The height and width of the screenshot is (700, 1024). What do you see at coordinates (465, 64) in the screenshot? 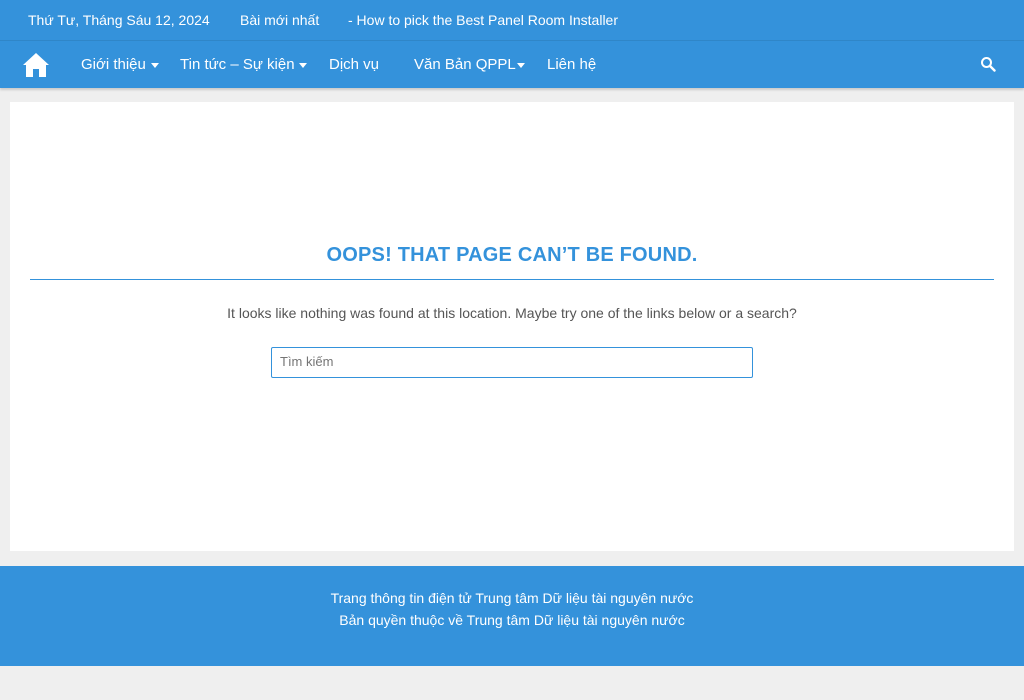
I see `nav-item-label: Văn Bản QPPL` at bounding box center [465, 64].